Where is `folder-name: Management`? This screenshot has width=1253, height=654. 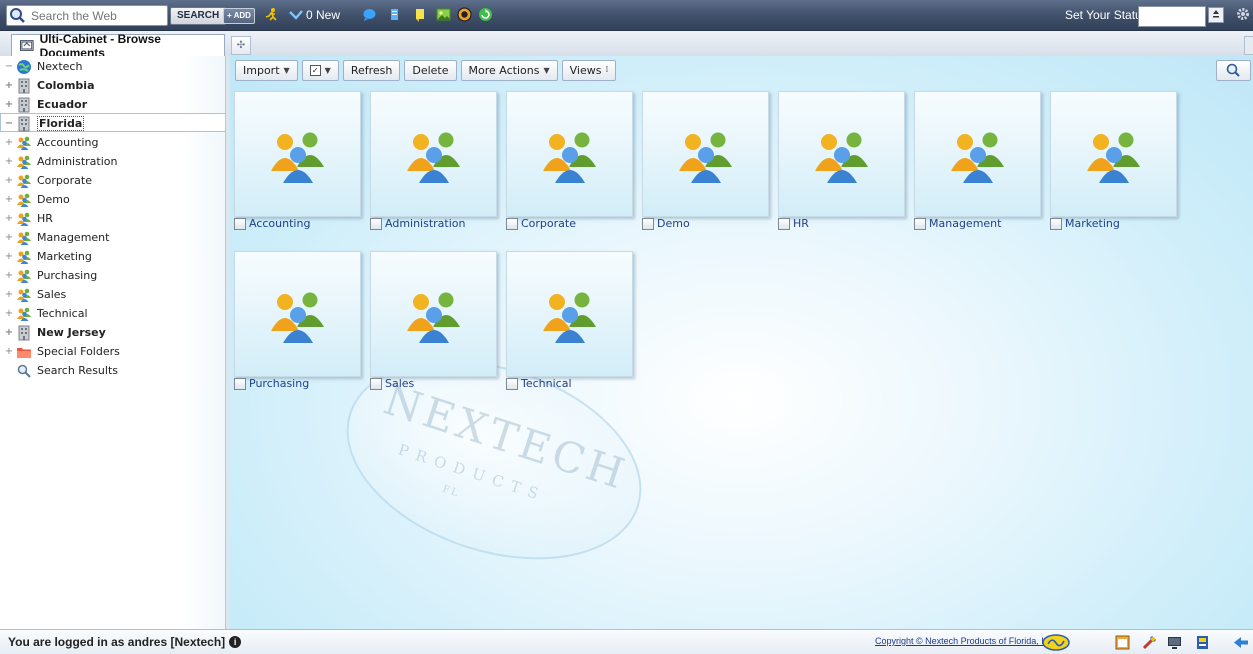 folder-name: Management is located at coordinates (965, 223).